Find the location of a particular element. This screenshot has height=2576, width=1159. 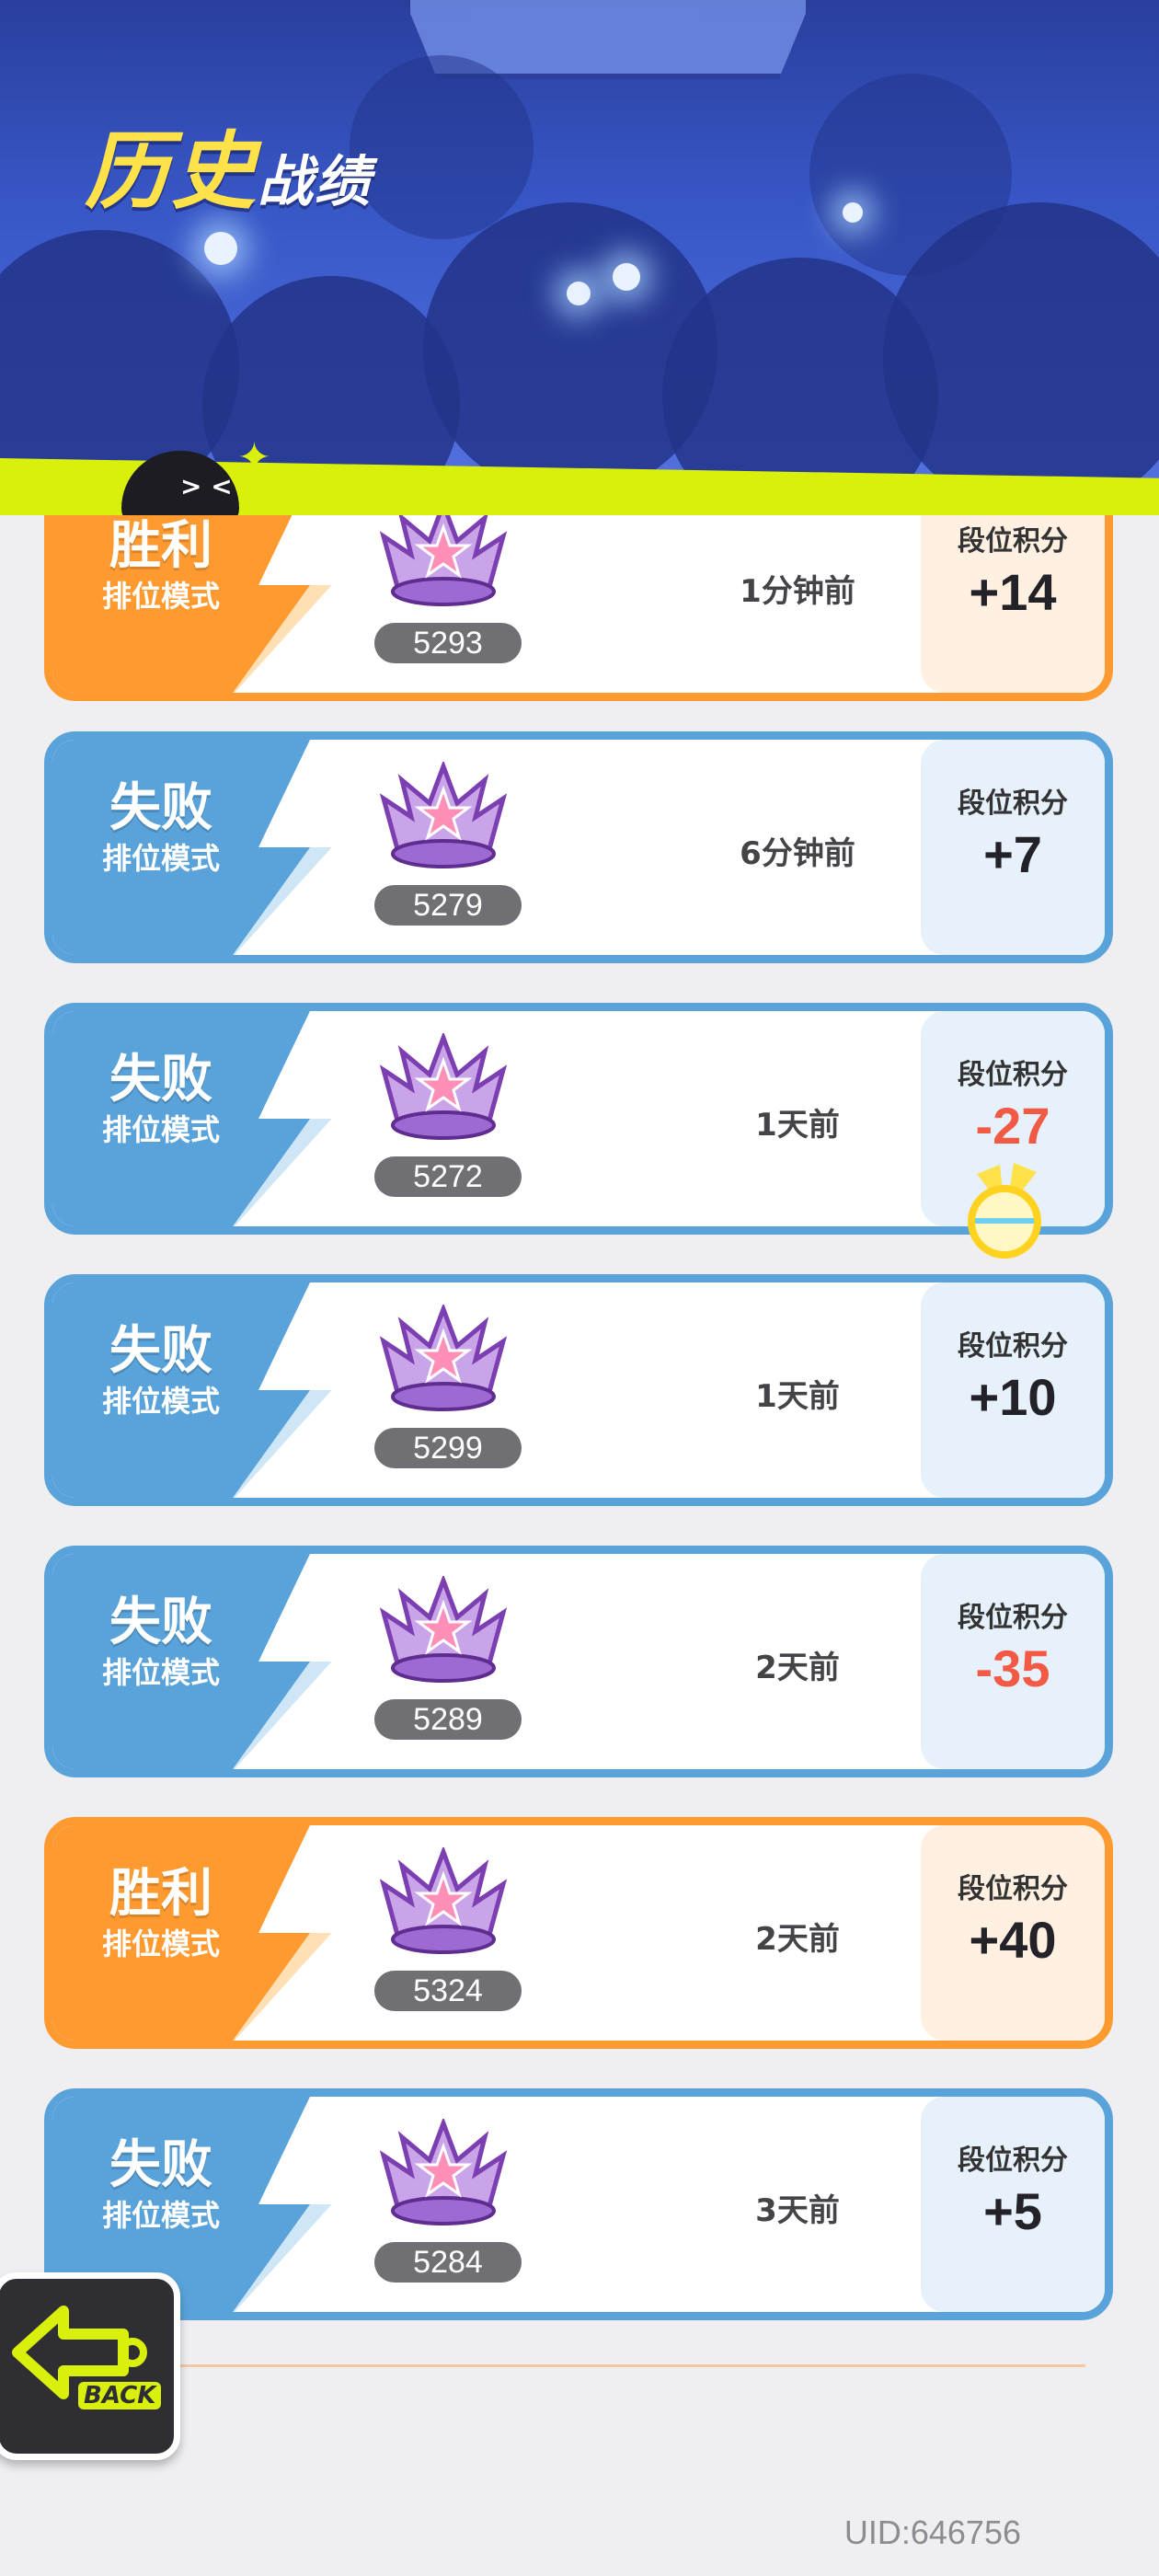

match-record-card: 胜利 排位模式 5324 2天前 段位积分 +40 is located at coordinates (578, 1933).